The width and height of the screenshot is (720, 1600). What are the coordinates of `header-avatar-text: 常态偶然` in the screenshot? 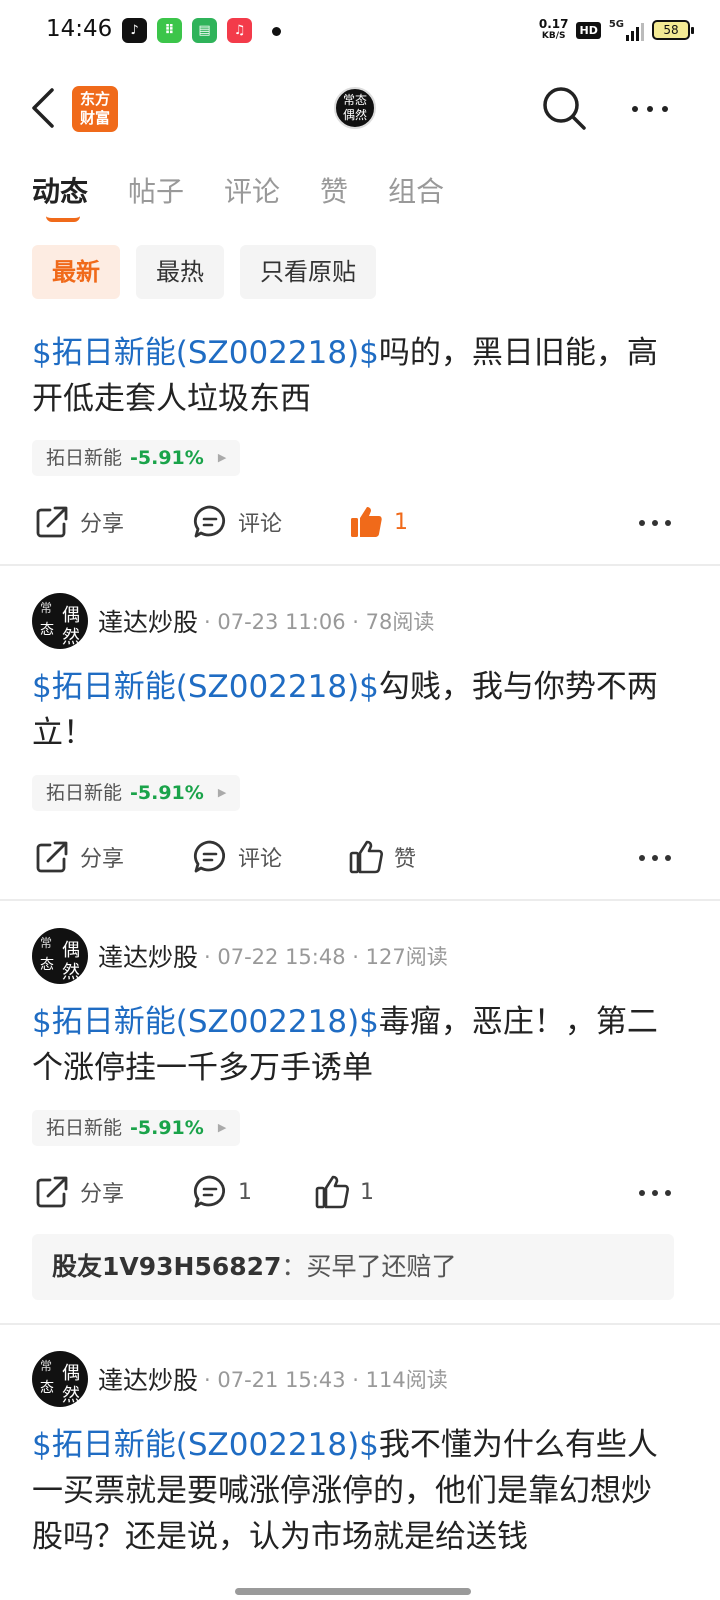 It's located at (354, 107).